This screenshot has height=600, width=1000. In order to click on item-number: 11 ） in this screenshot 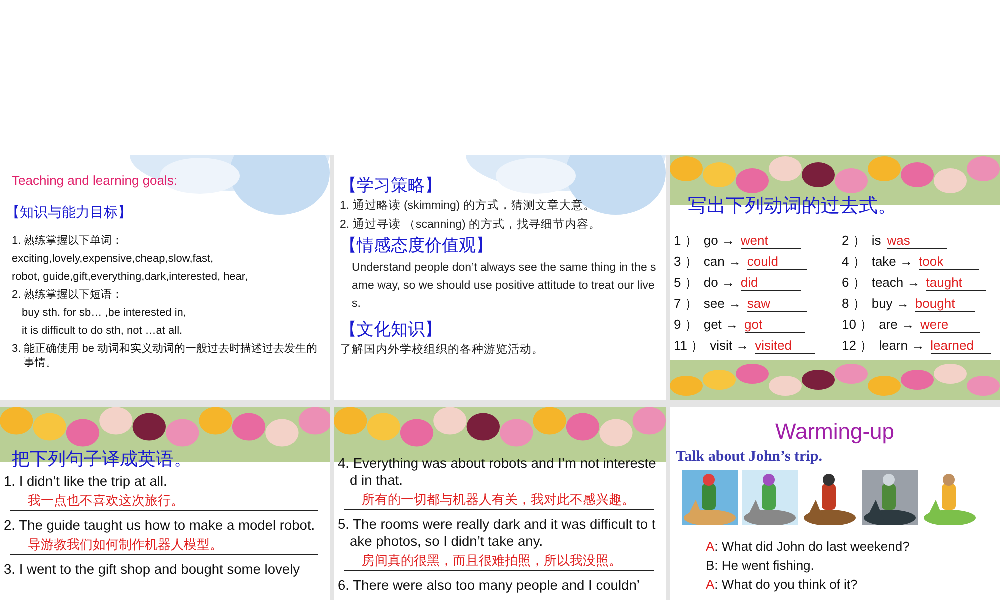, I will do `click(689, 346)`.